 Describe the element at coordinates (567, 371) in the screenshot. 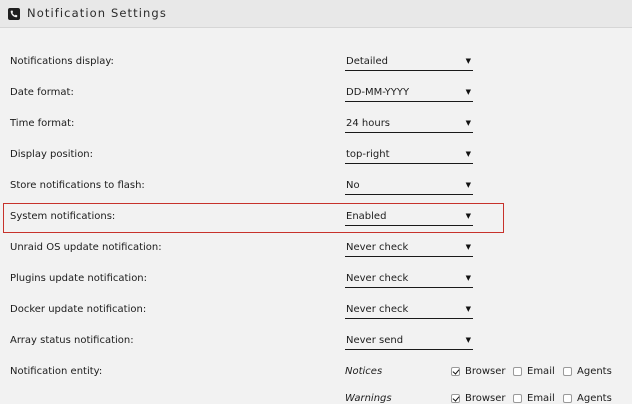

I see `notices-agents-checkbox` at that location.